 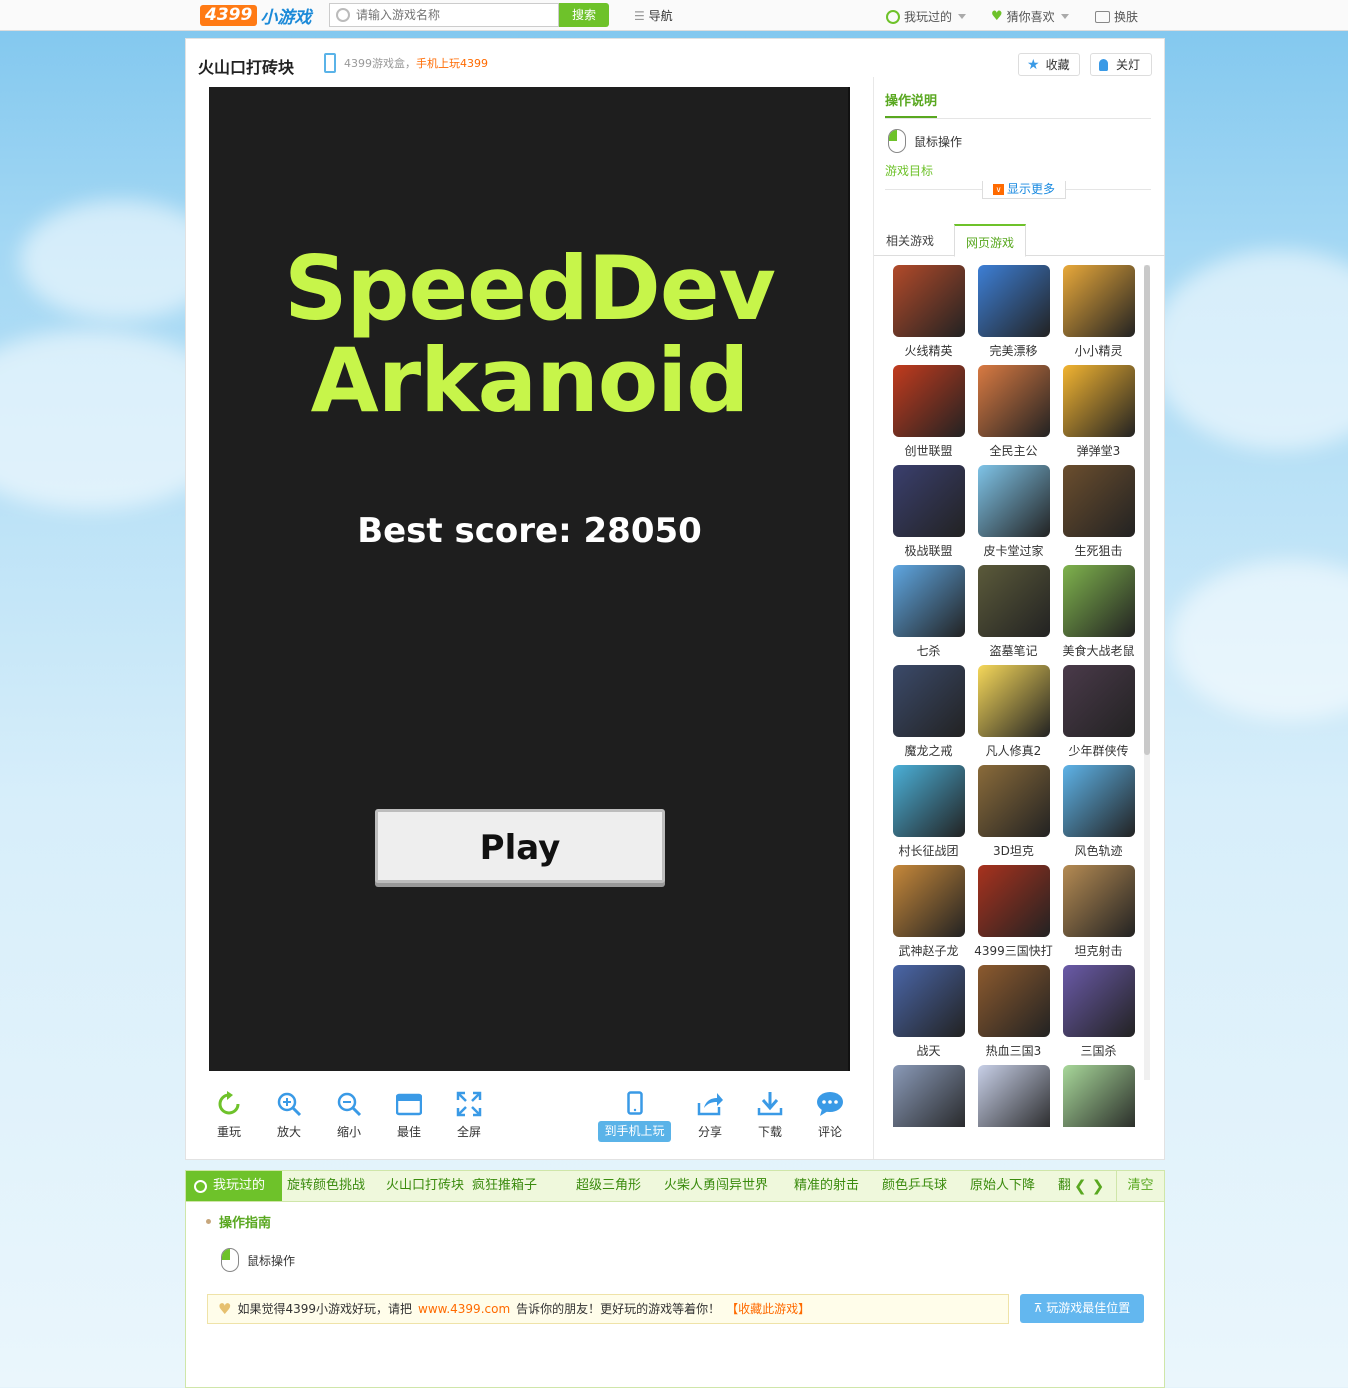 What do you see at coordinates (229, 1115) in the screenshot?
I see `replay-button: 重玩` at bounding box center [229, 1115].